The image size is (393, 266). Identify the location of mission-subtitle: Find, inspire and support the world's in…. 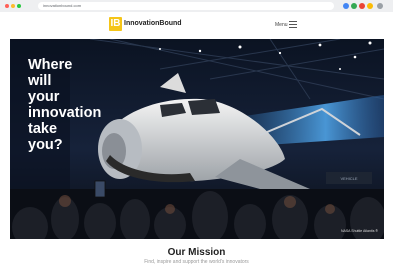
(196, 262).